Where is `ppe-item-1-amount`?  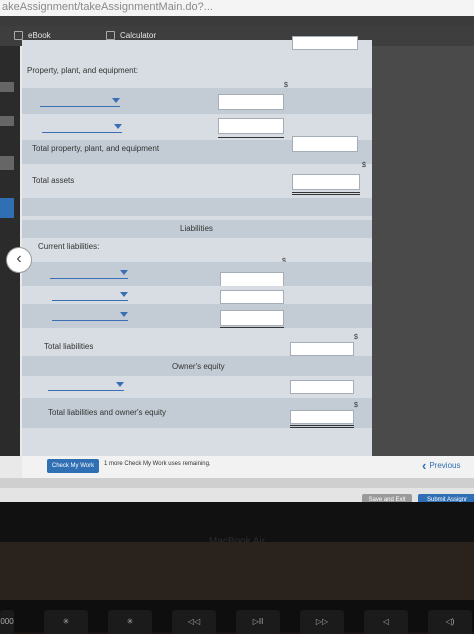
ppe-item-1-amount is located at coordinates (251, 102).